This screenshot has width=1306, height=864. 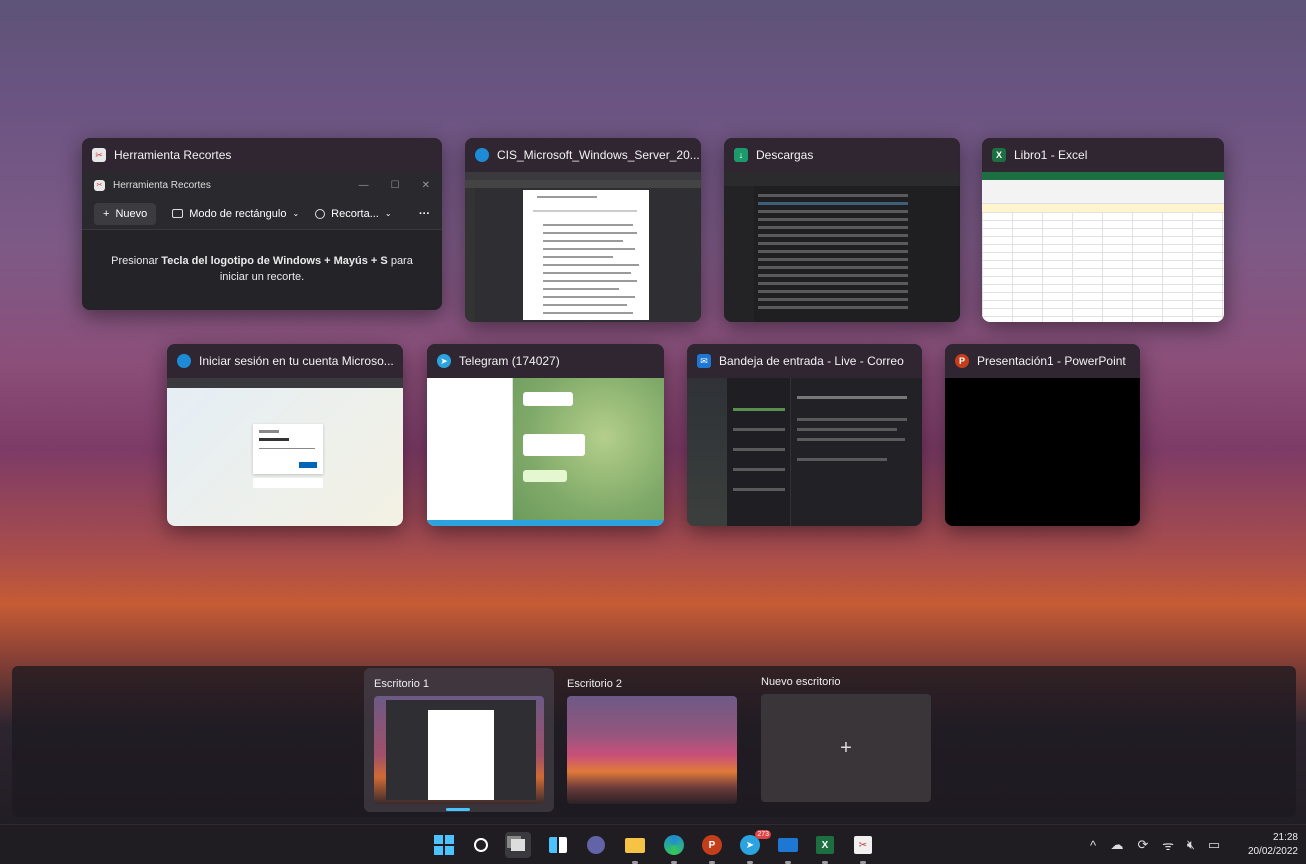 I want to click on pdf-page, so click(x=586, y=255).